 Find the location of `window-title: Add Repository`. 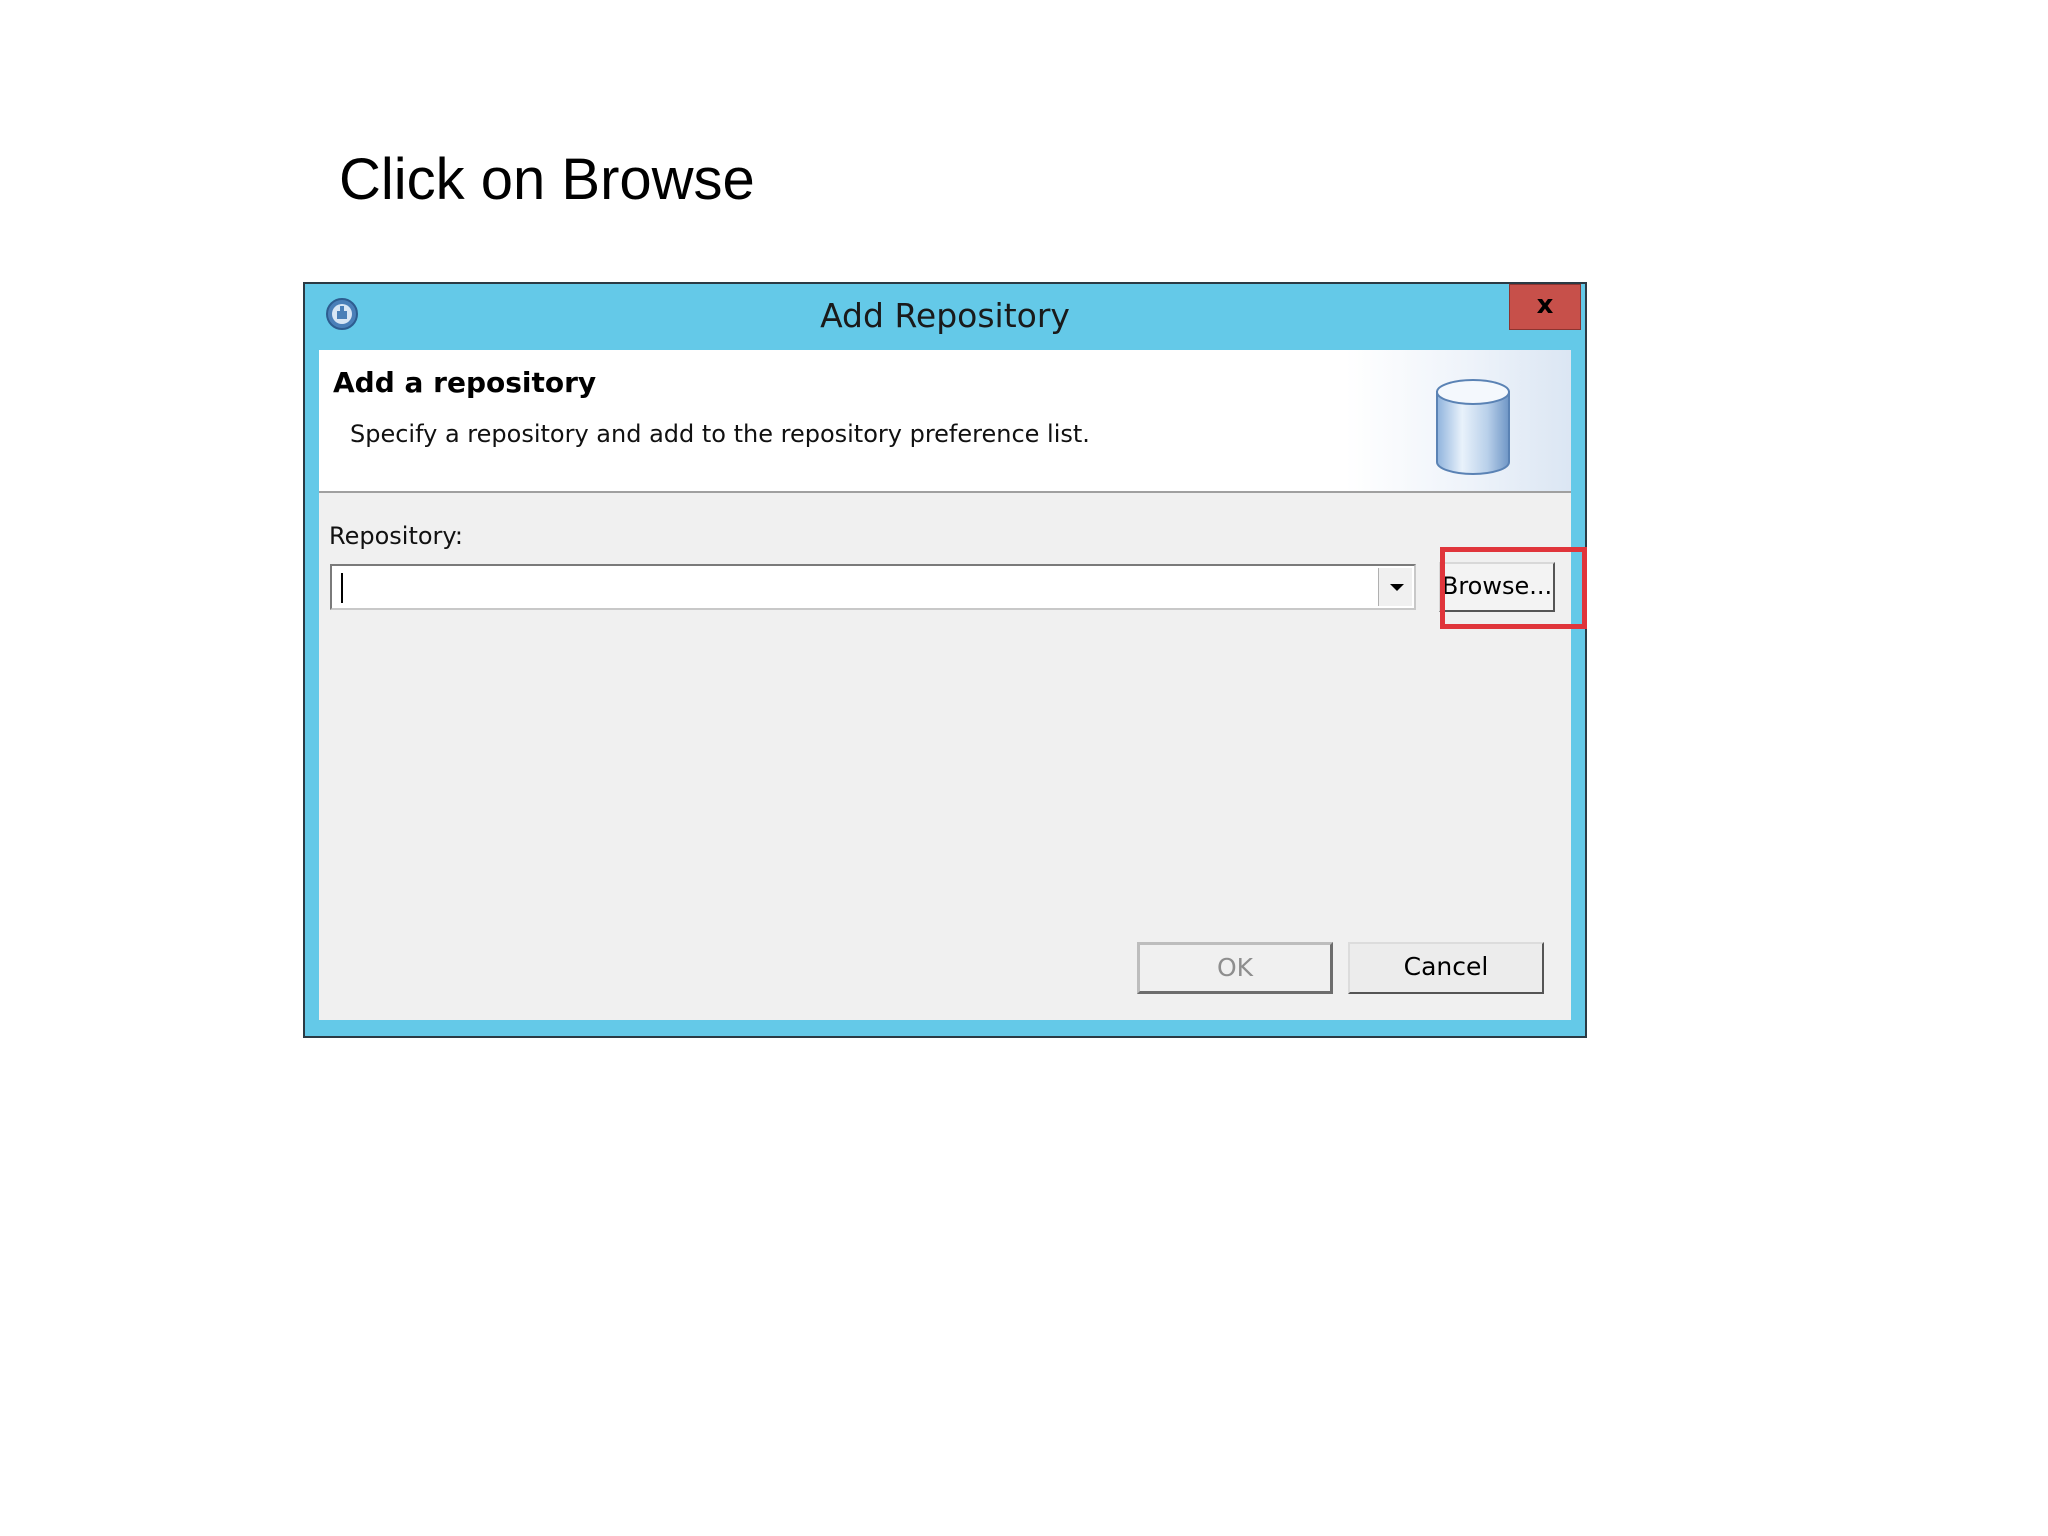

window-title: Add Repository is located at coordinates (945, 315).